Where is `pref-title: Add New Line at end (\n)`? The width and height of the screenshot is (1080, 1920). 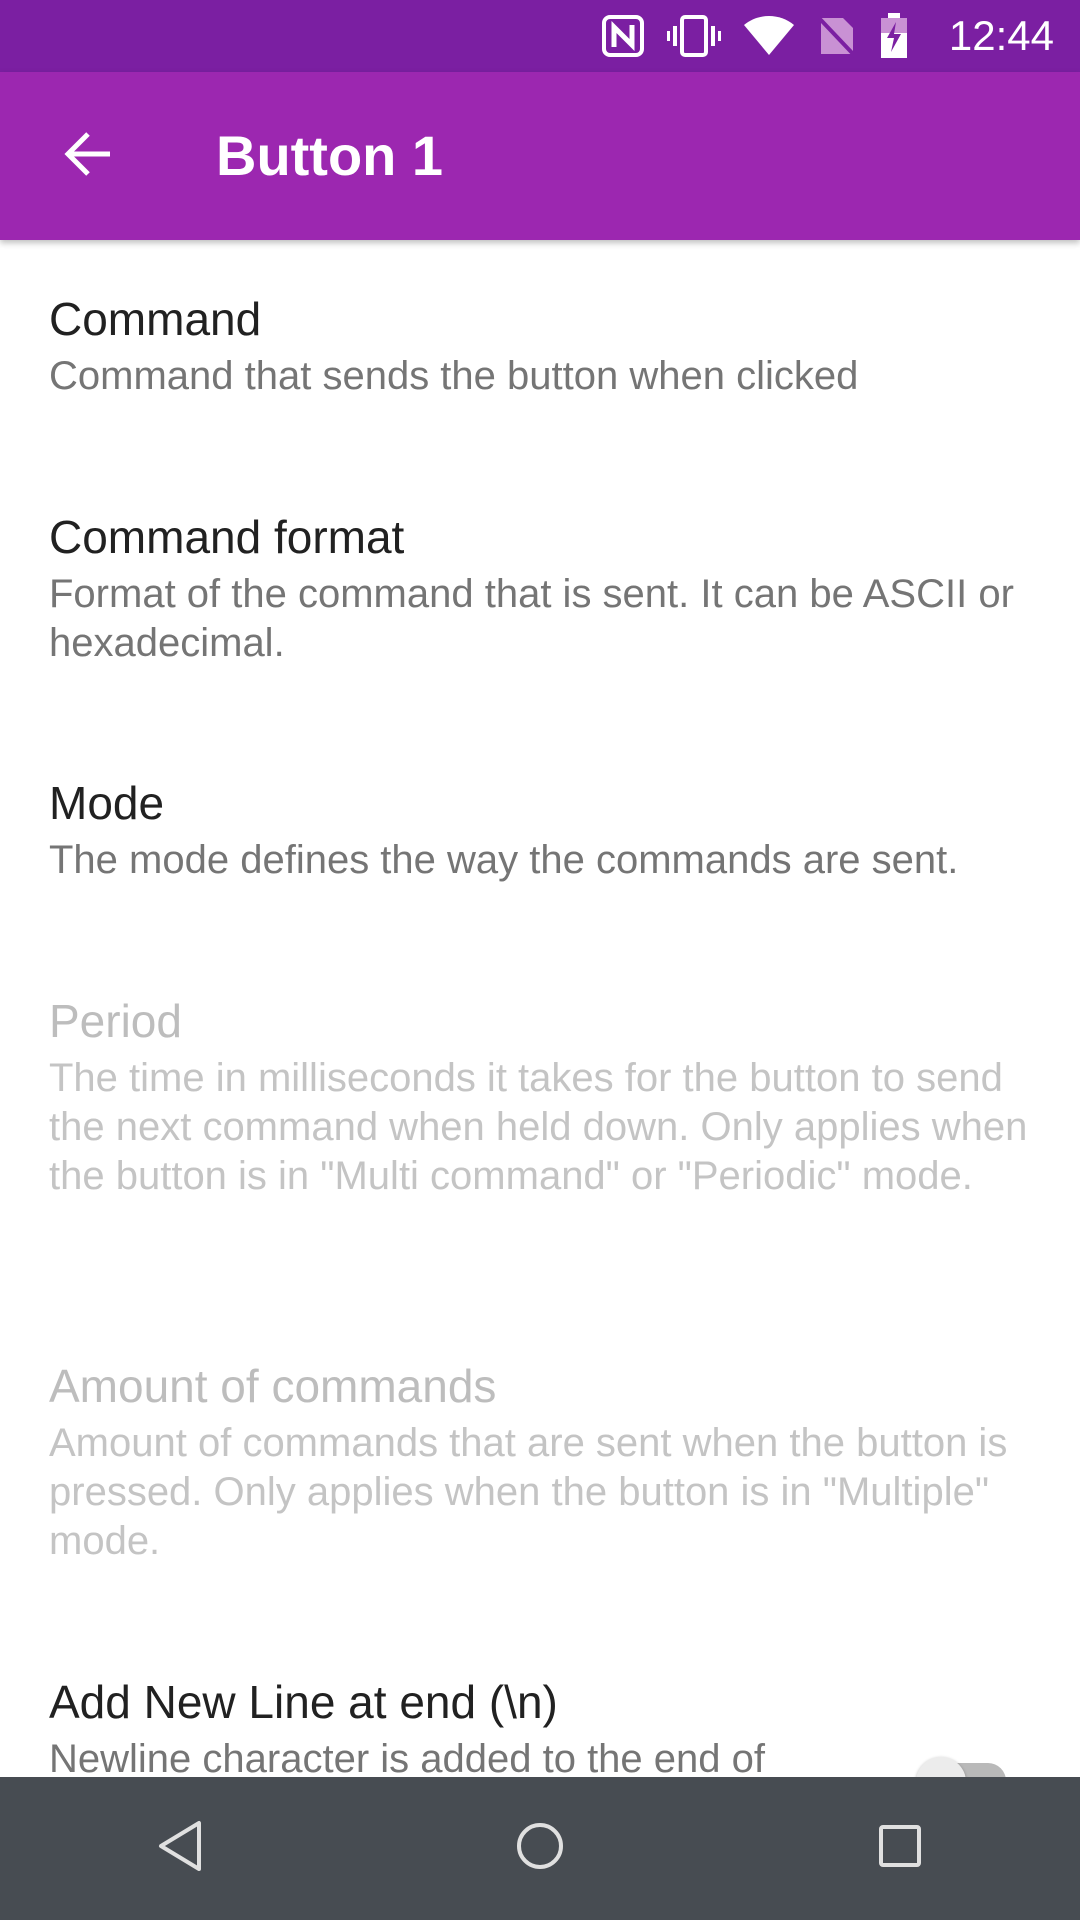
pref-title: Add New Line at end (\n) is located at coordinates (303, 1702).